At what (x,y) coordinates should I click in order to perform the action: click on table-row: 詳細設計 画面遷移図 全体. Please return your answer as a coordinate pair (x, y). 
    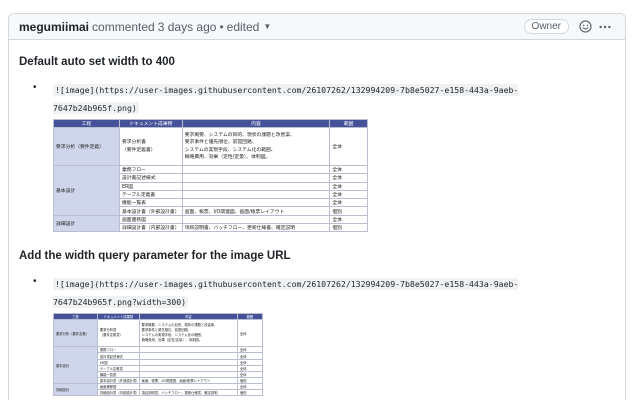
    Looking at the image, I should click on (210, 223).